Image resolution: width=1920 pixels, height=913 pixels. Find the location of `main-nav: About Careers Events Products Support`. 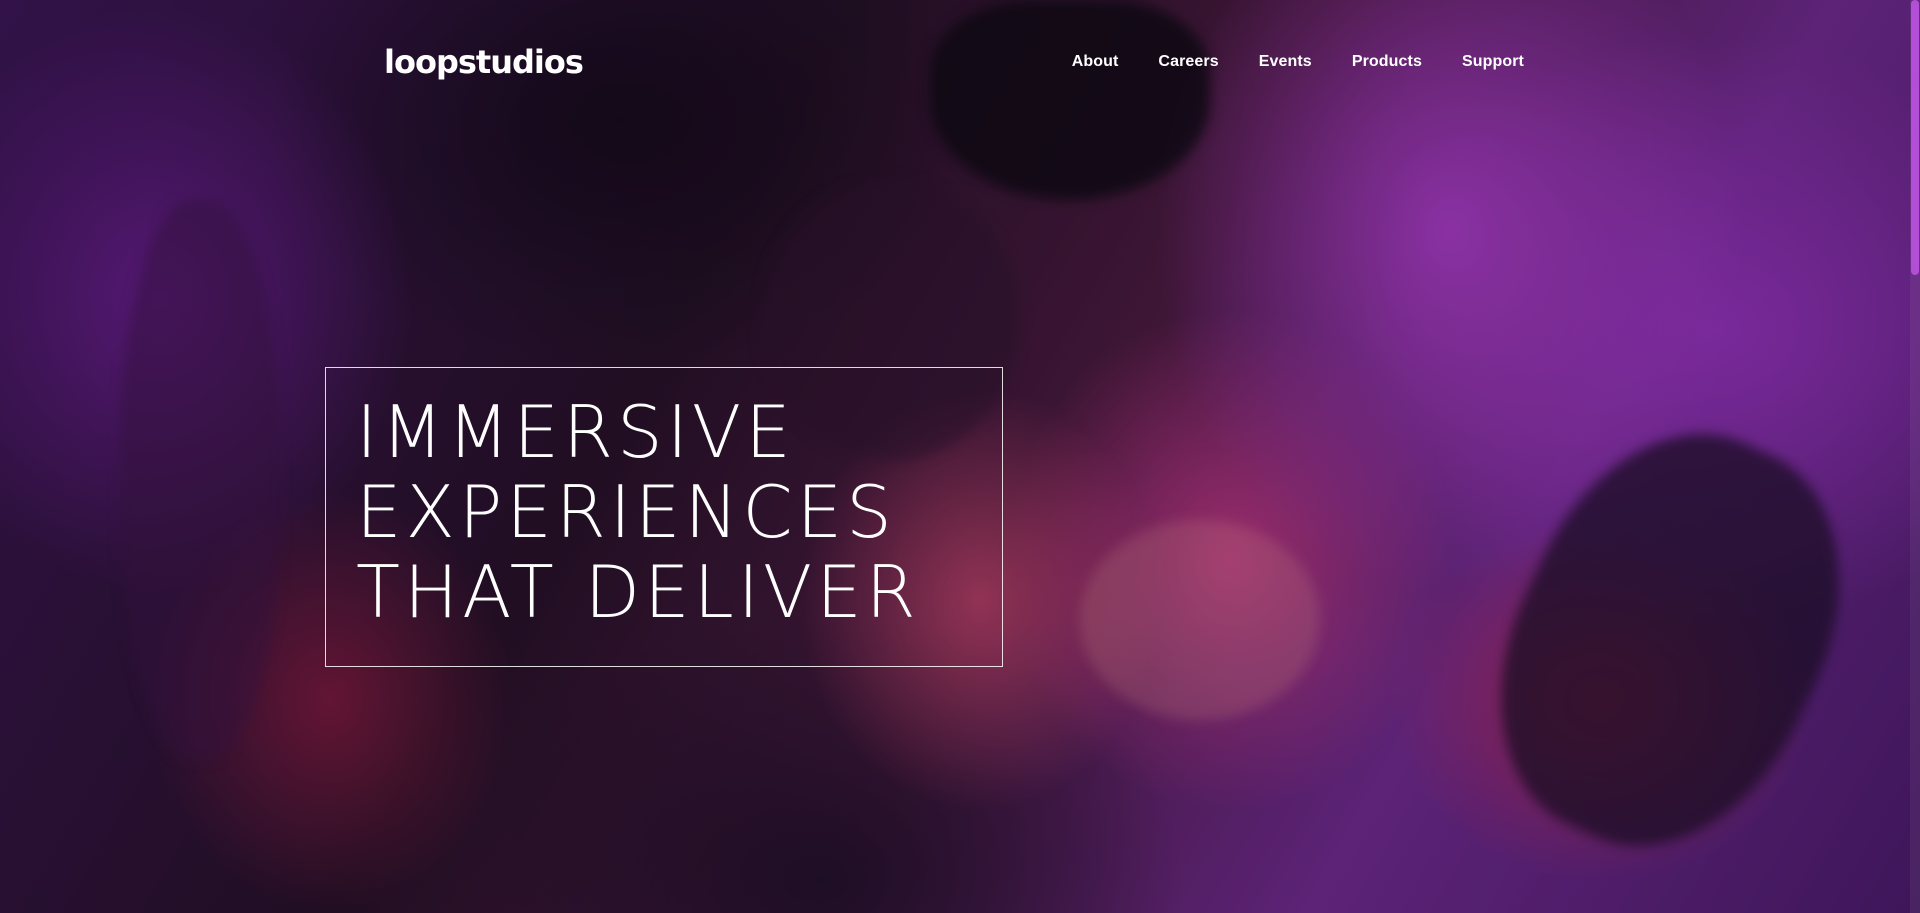

main-nav: About Careers Events Products Support is located at coordinates (1298, 62).